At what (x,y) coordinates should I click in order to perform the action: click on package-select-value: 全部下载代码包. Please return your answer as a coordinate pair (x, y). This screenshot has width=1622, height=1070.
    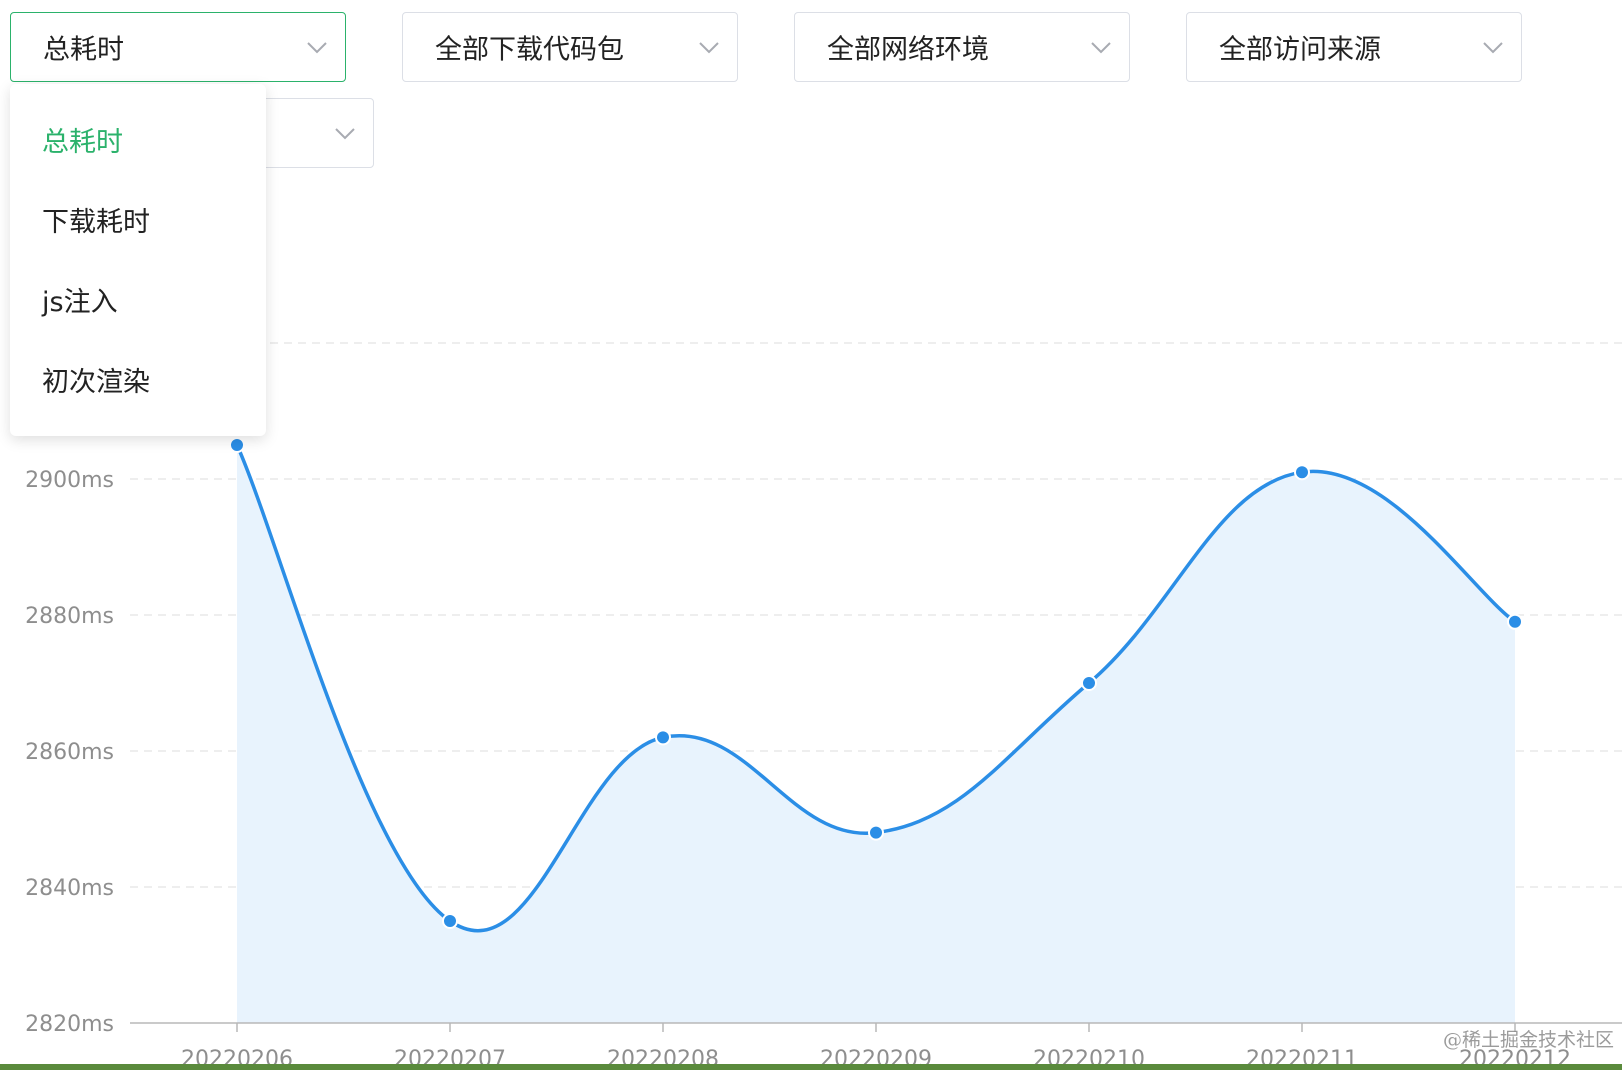
    Looking at the image, I should click on (529, 50).